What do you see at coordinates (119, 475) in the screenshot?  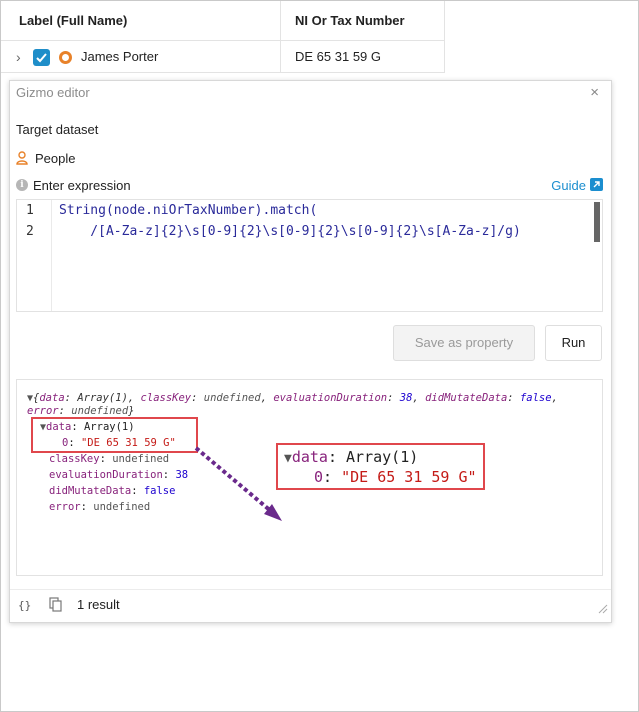 I see `output-eval-line: evaluationDuration: 38` at bounding box center [119, 475].